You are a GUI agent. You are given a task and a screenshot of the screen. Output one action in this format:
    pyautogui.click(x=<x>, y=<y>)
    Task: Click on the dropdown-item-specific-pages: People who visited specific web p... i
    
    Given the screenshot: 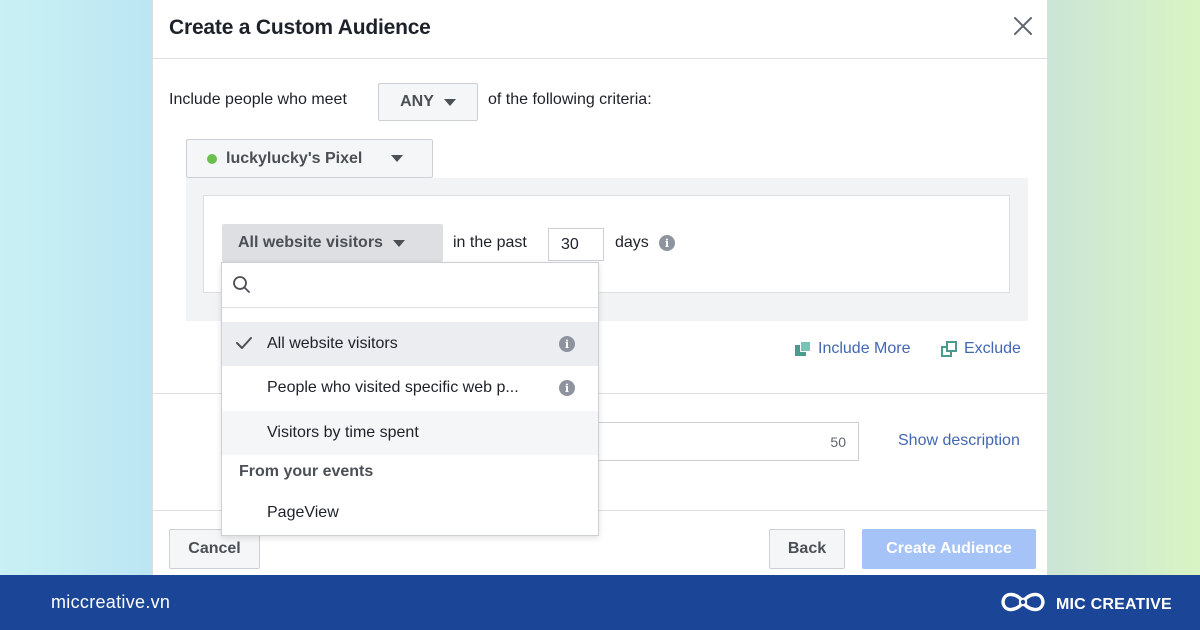 What is the action you would take?
    pyautogui.click(x=410, y=388)
    